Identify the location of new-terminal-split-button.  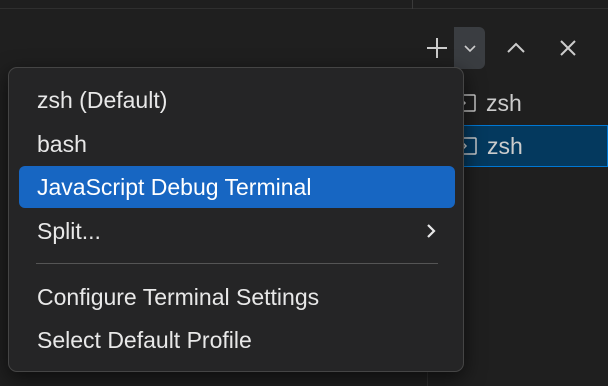
(452, 48).